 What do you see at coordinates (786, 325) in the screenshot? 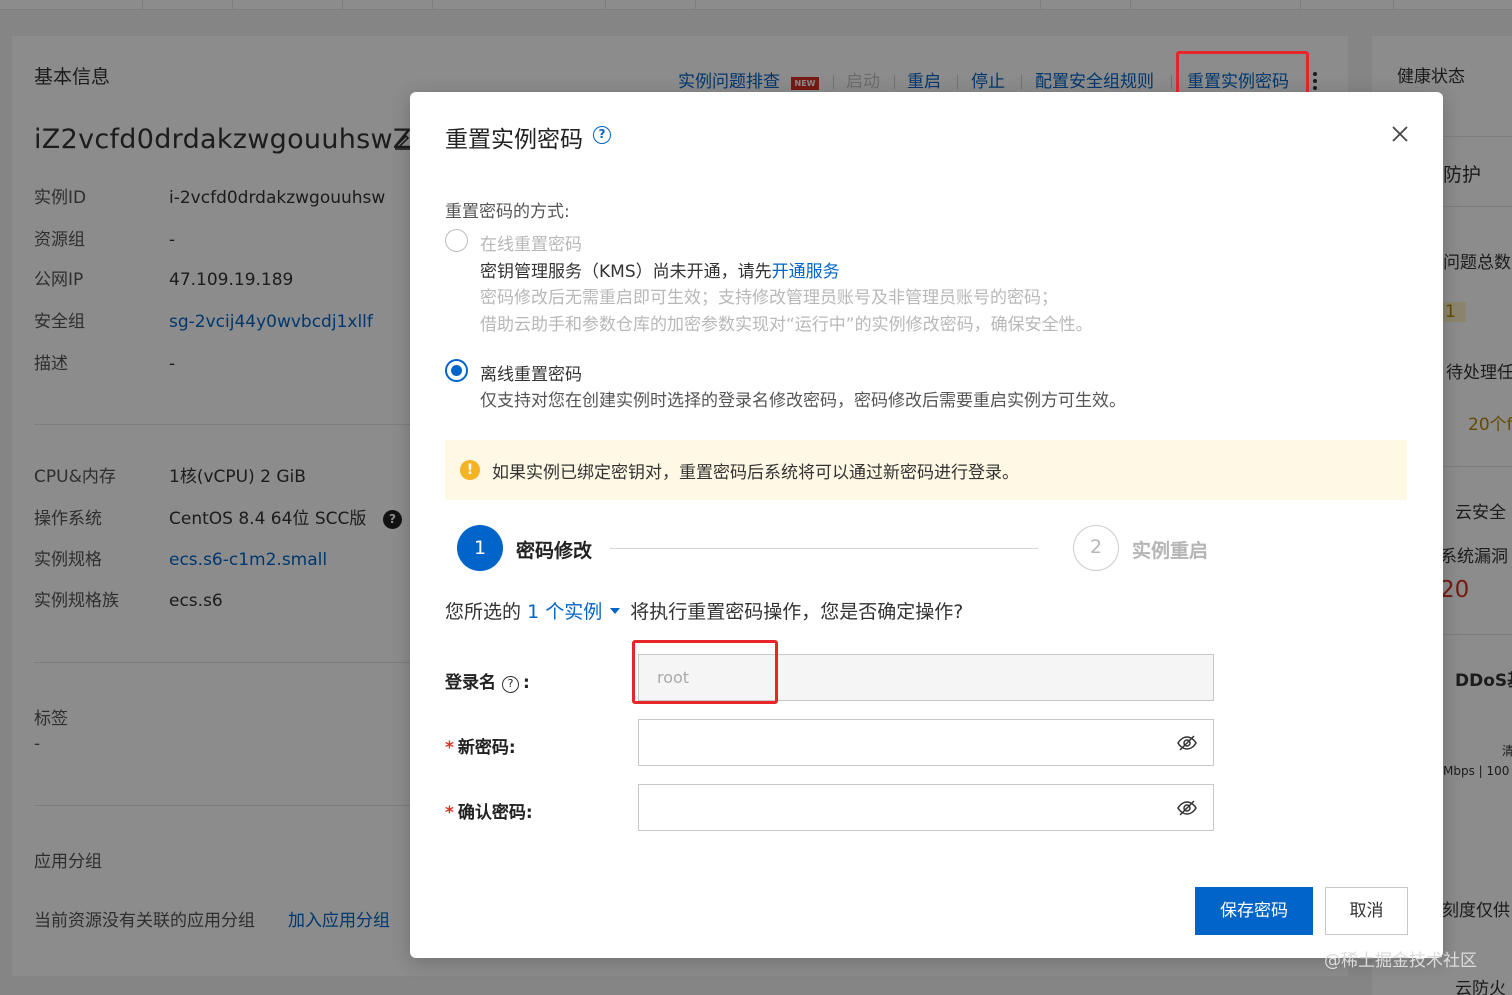
I see `online-desc-2: 借助云助手和参数仓库的加密参数实现对“运行中”的实例修改密码，确保安全性。` at bounding box center [786, 325].